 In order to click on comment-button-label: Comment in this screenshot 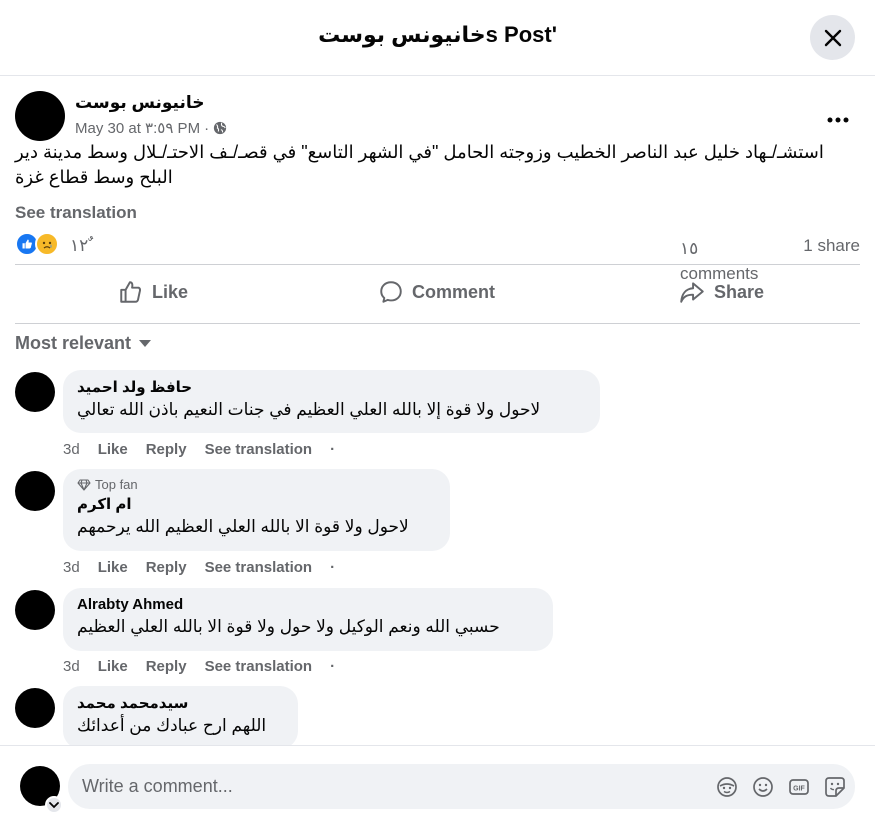, I will do `click(454, 291)`.